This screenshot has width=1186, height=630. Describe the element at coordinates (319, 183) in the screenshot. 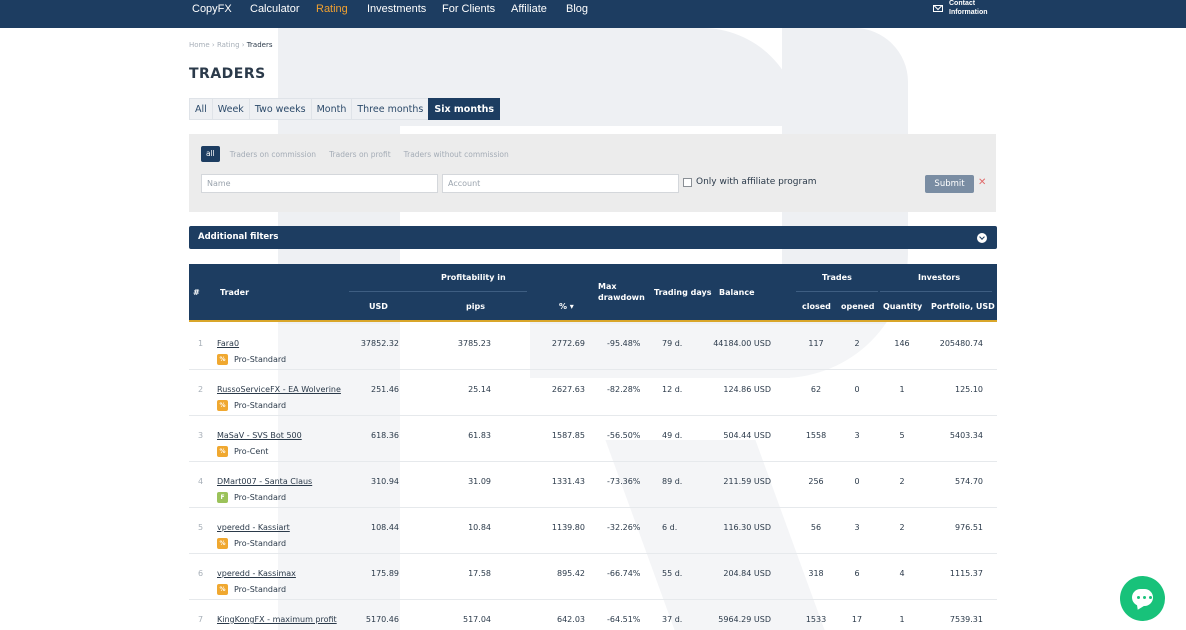

I see `name-input: Name` at that location.